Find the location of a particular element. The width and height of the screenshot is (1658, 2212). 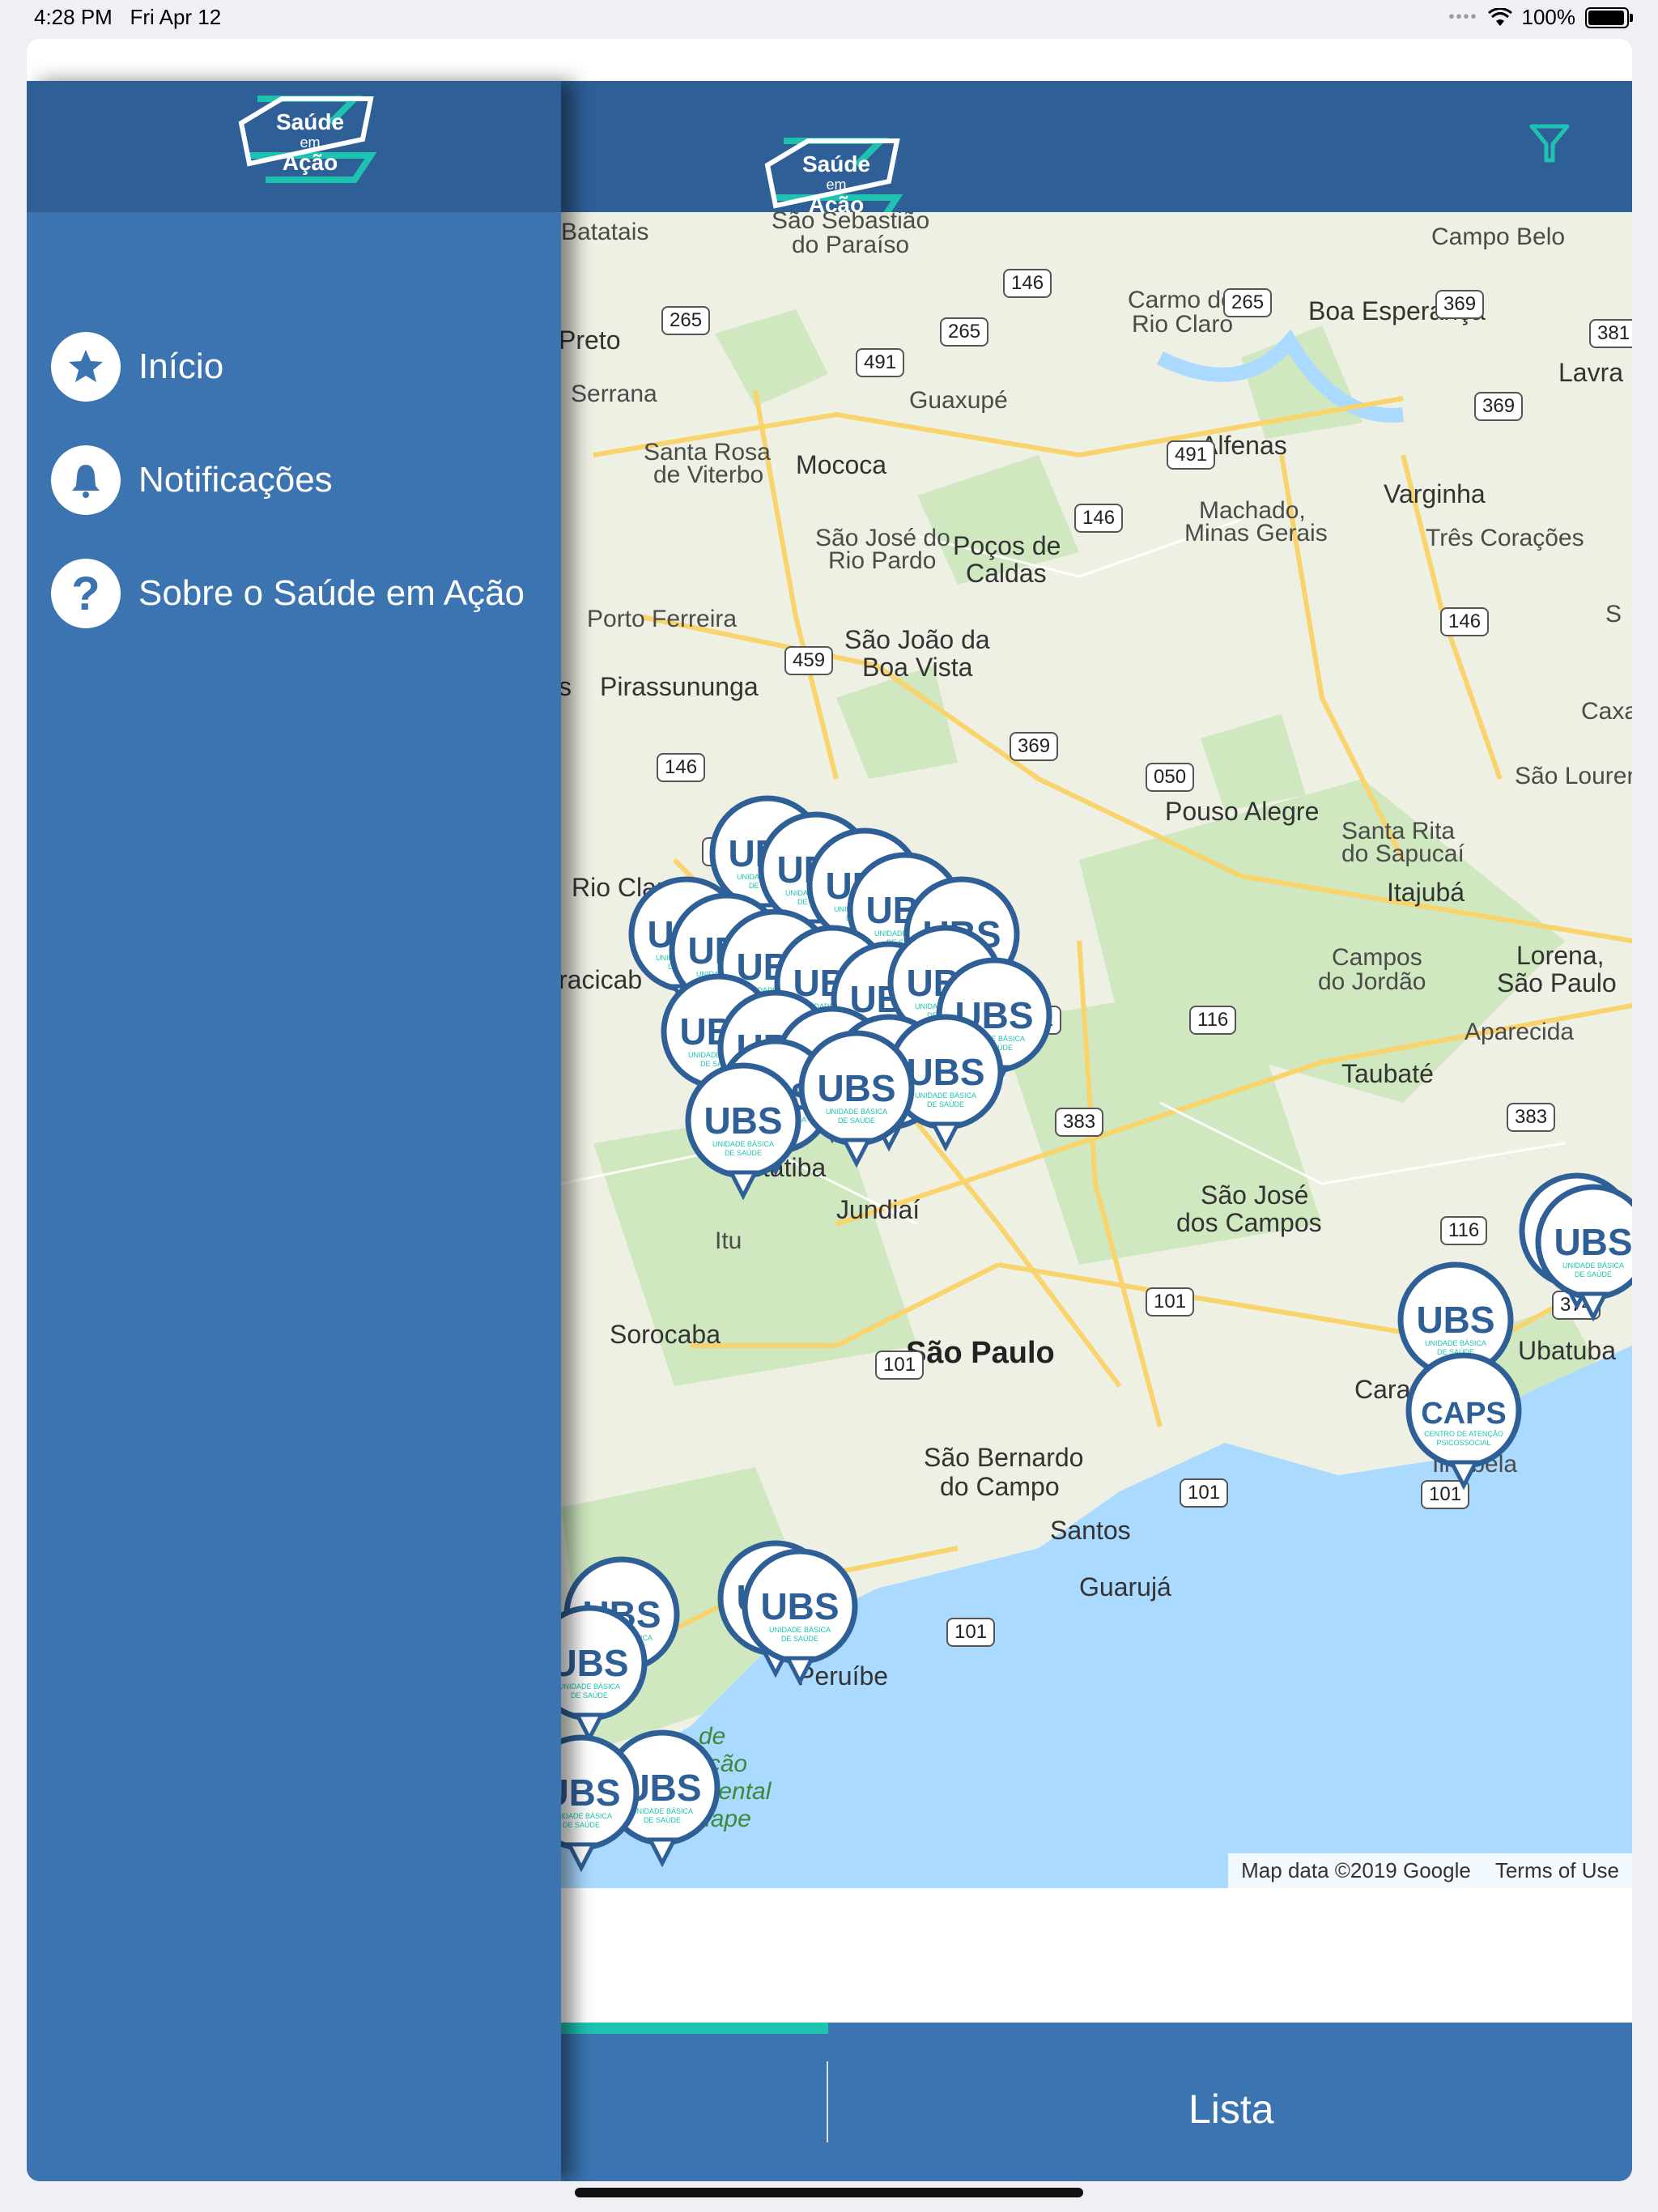

road-shield: 101 is located at coordinates (1204, 1493).